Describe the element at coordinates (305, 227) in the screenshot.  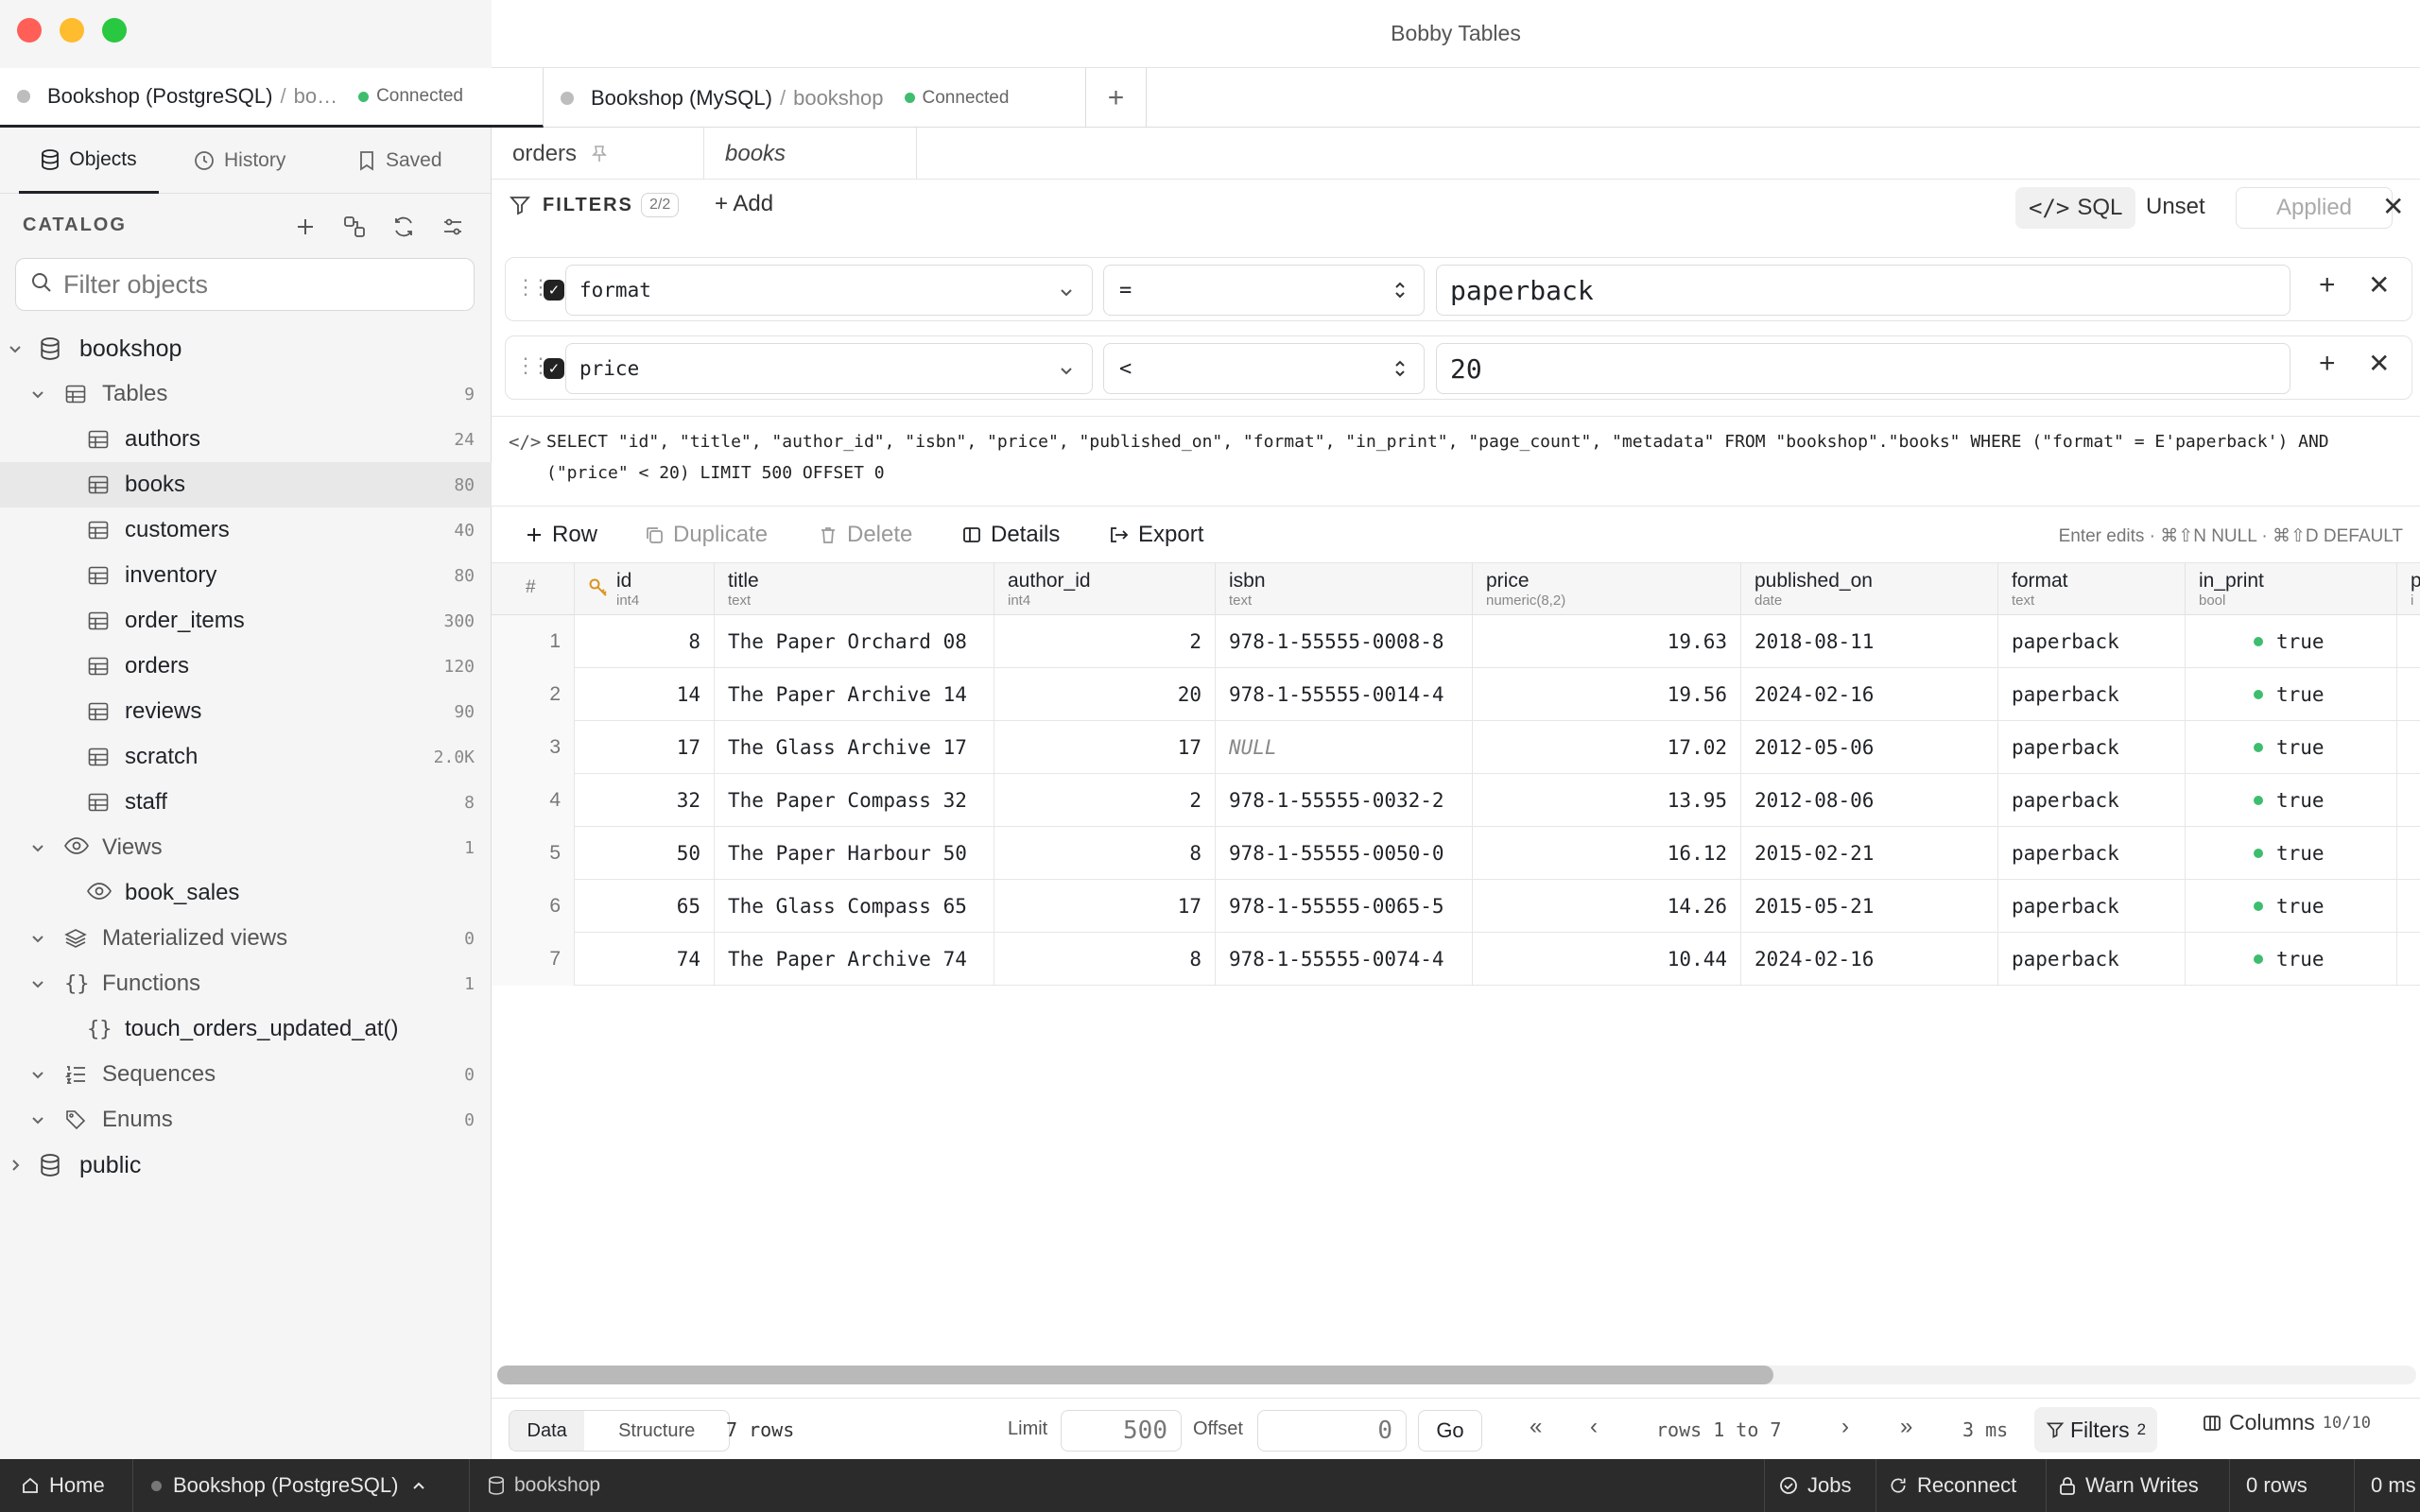
I see `add-object-button` at that location.